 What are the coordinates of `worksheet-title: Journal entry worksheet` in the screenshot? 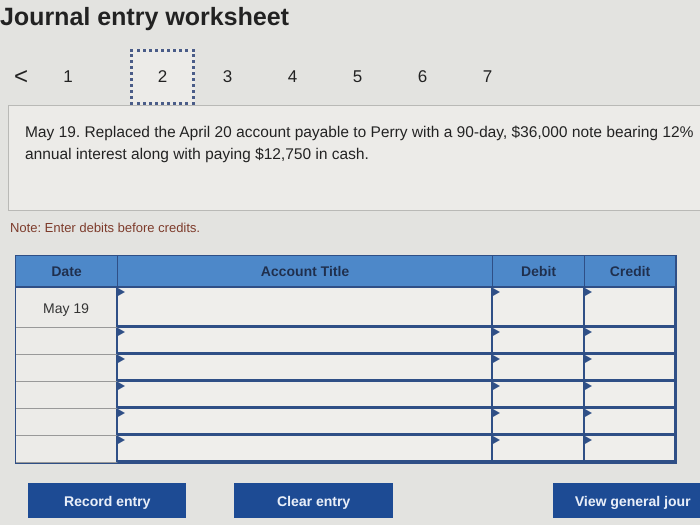 It's located at (145, 17).